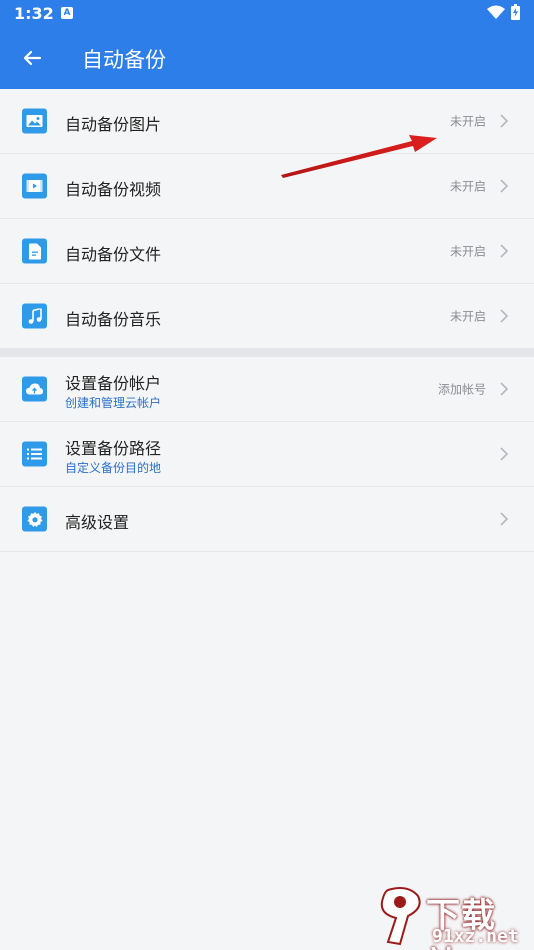 This screenshot has width=534, height=950. What do you see at coordinates (34, 454) in the screenshot?
I see `list-icon` at bounding box center [34, 454].